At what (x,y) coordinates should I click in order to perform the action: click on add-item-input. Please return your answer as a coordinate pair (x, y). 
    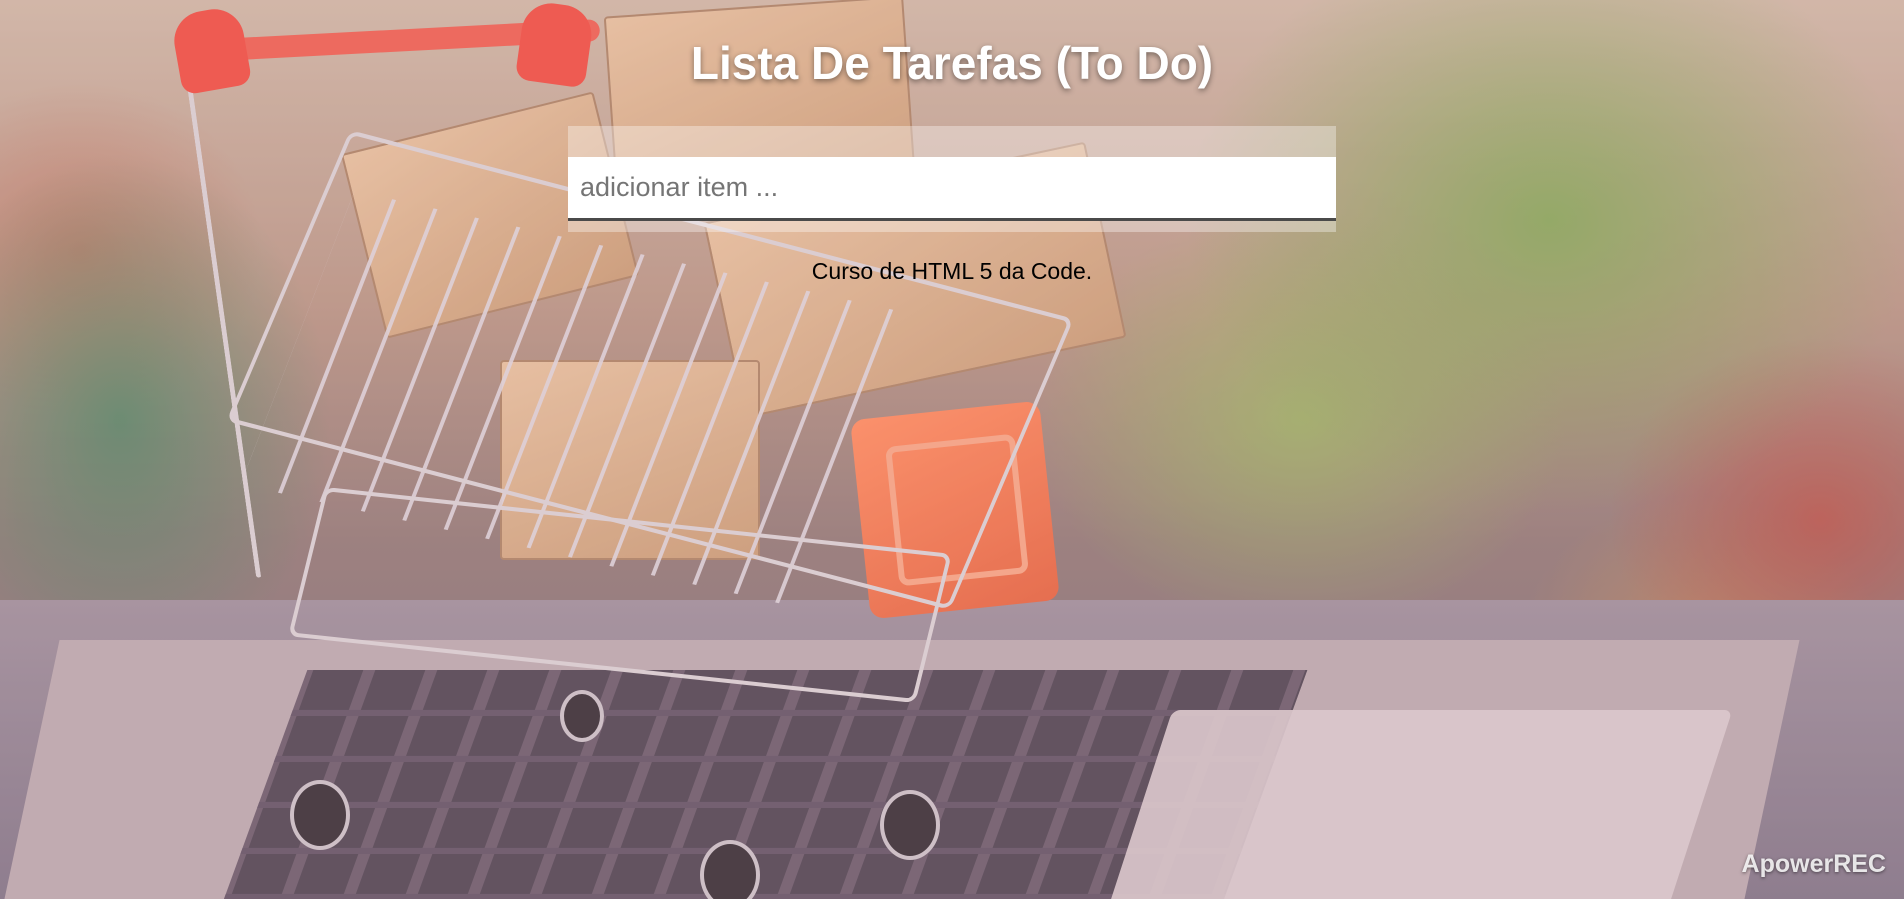
    Looking at the image, I should click on (952, 189).